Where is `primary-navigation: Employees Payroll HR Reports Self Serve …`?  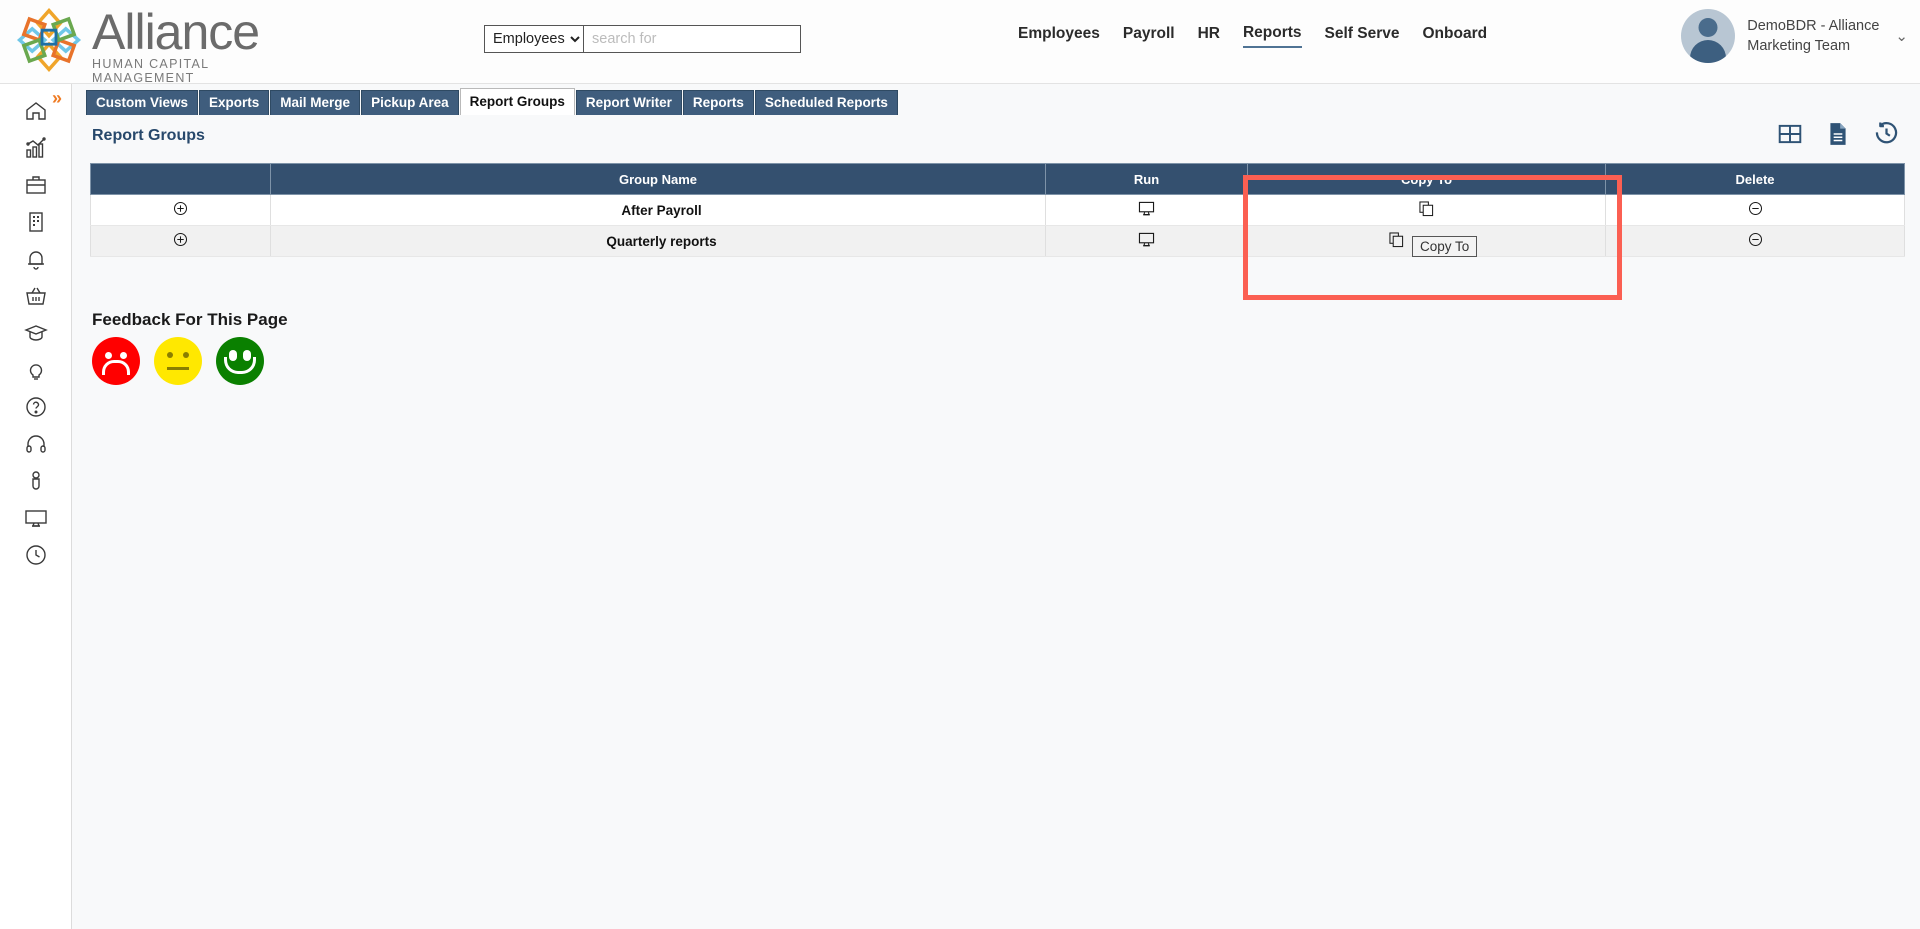
primary-navigation: Employees Payroll HR Reports Self Serve … is located at coordinates (1252, 36).